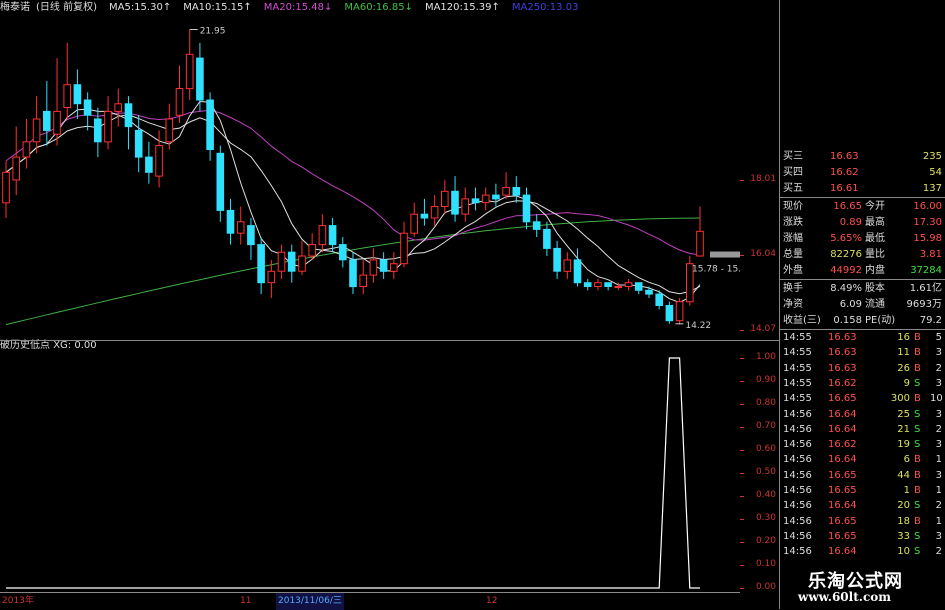 Image resolution: width=945 pixels, height=610 pixels. I want to click on ma-legend-item: MA60:16.85↓, so click(378, 7).